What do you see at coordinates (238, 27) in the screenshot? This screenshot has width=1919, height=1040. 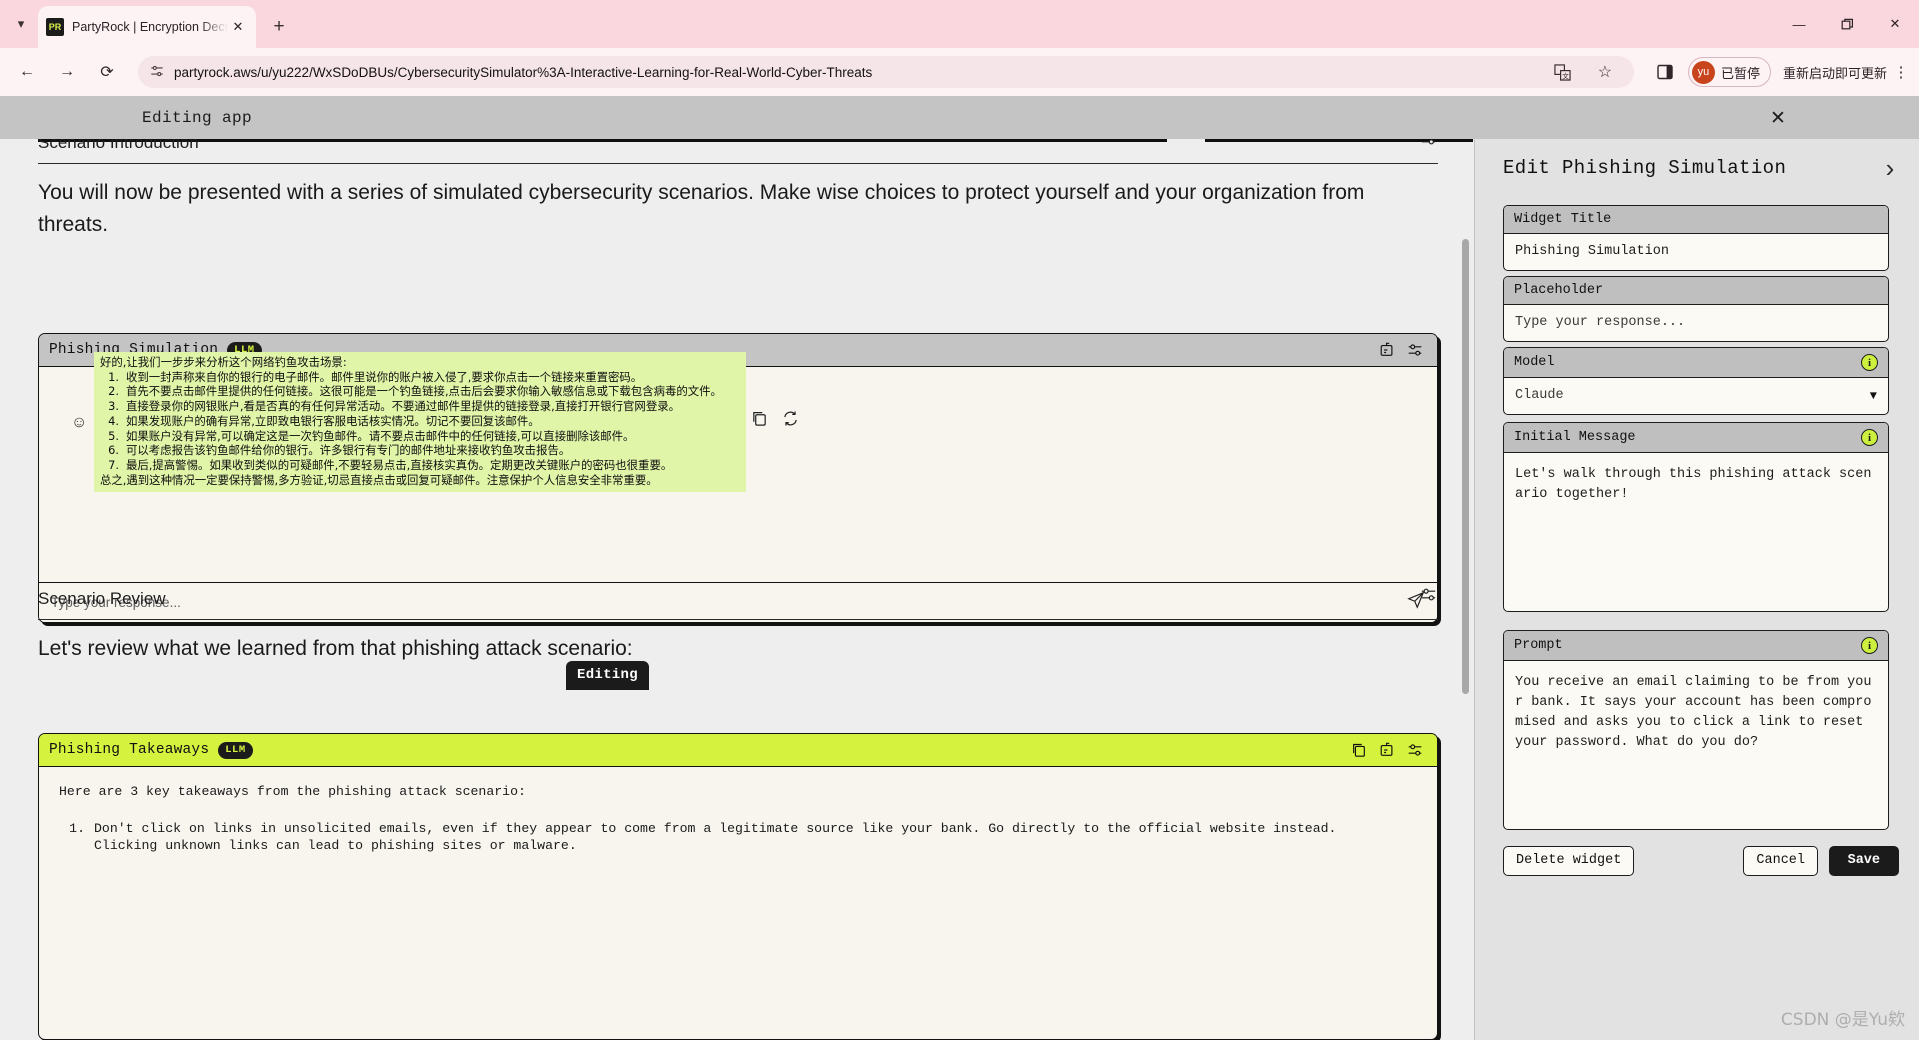 I see `tab-close-icon: ✕` at bounding box center [238, 27].